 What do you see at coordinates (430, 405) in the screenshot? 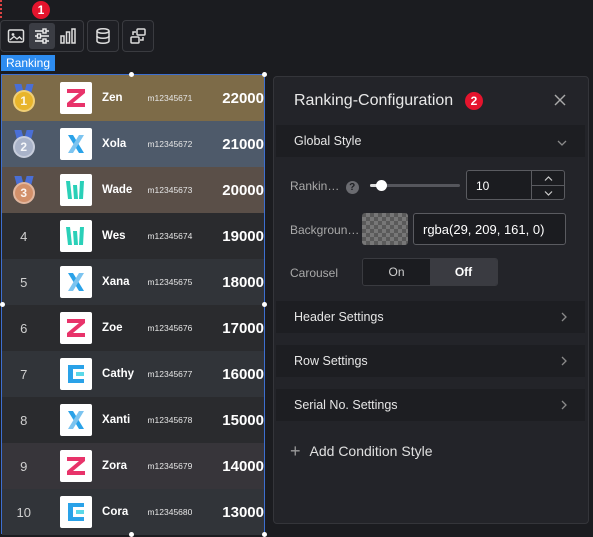
I see `section-serial-settings: Serial No. Settings` at bounding box center [430, 405].